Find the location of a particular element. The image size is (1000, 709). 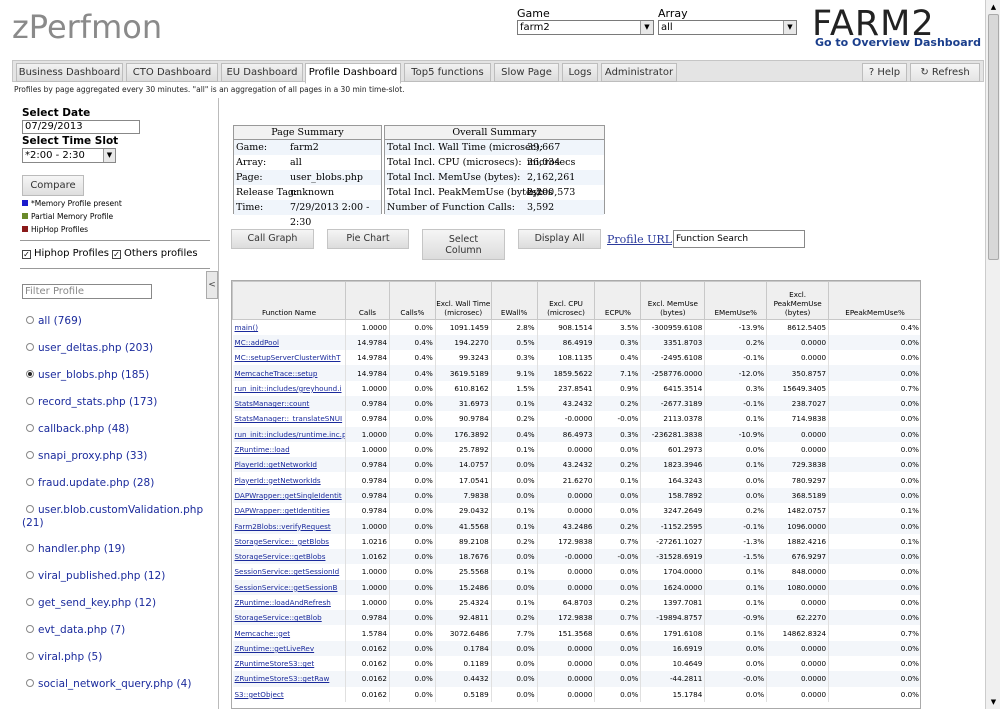

profile-item-count: (21) is located at coordinates (33, 523).